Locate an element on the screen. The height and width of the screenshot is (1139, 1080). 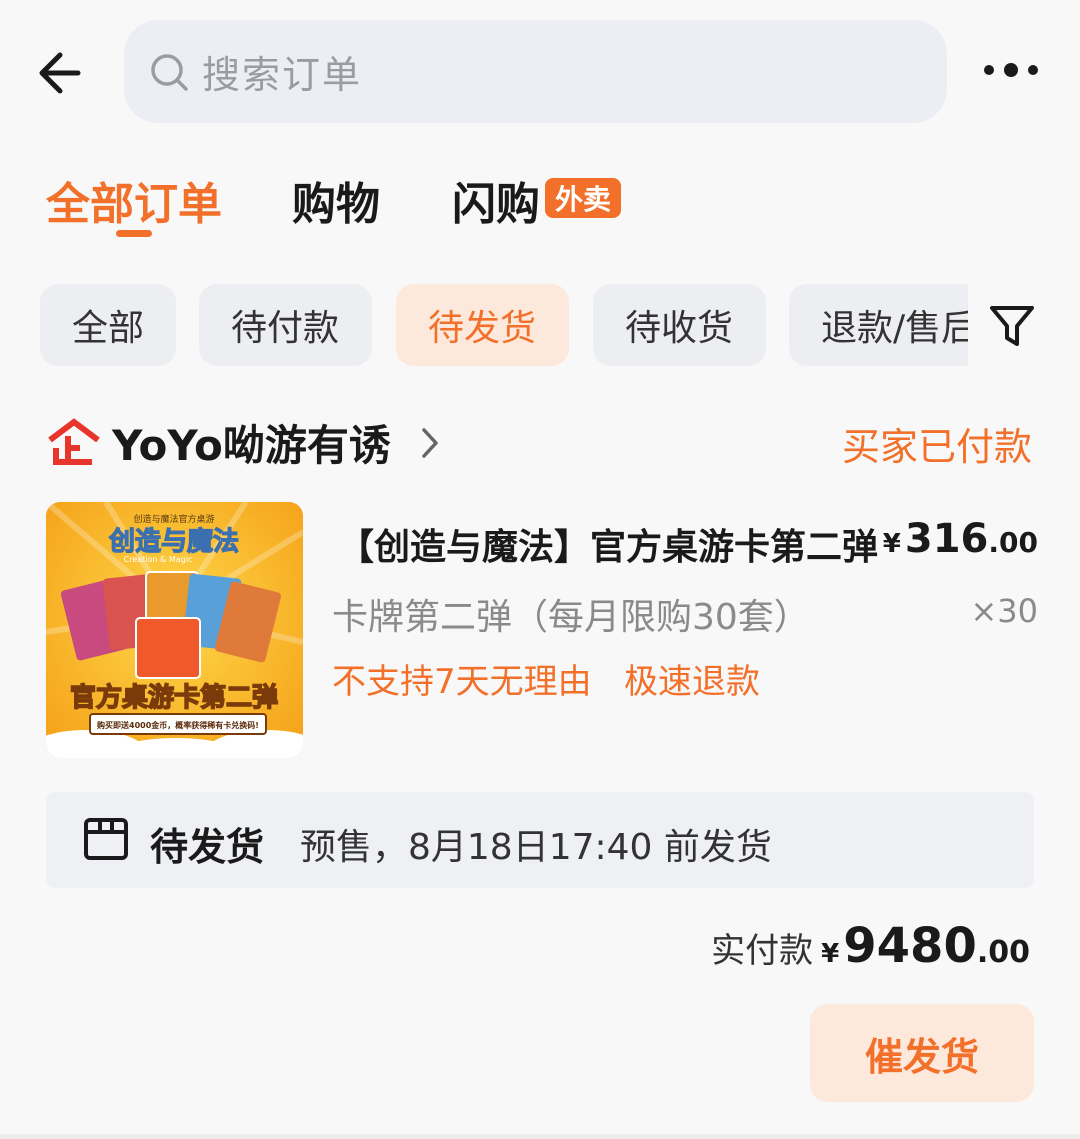
filter-button is located at coordinates (1012, 326).